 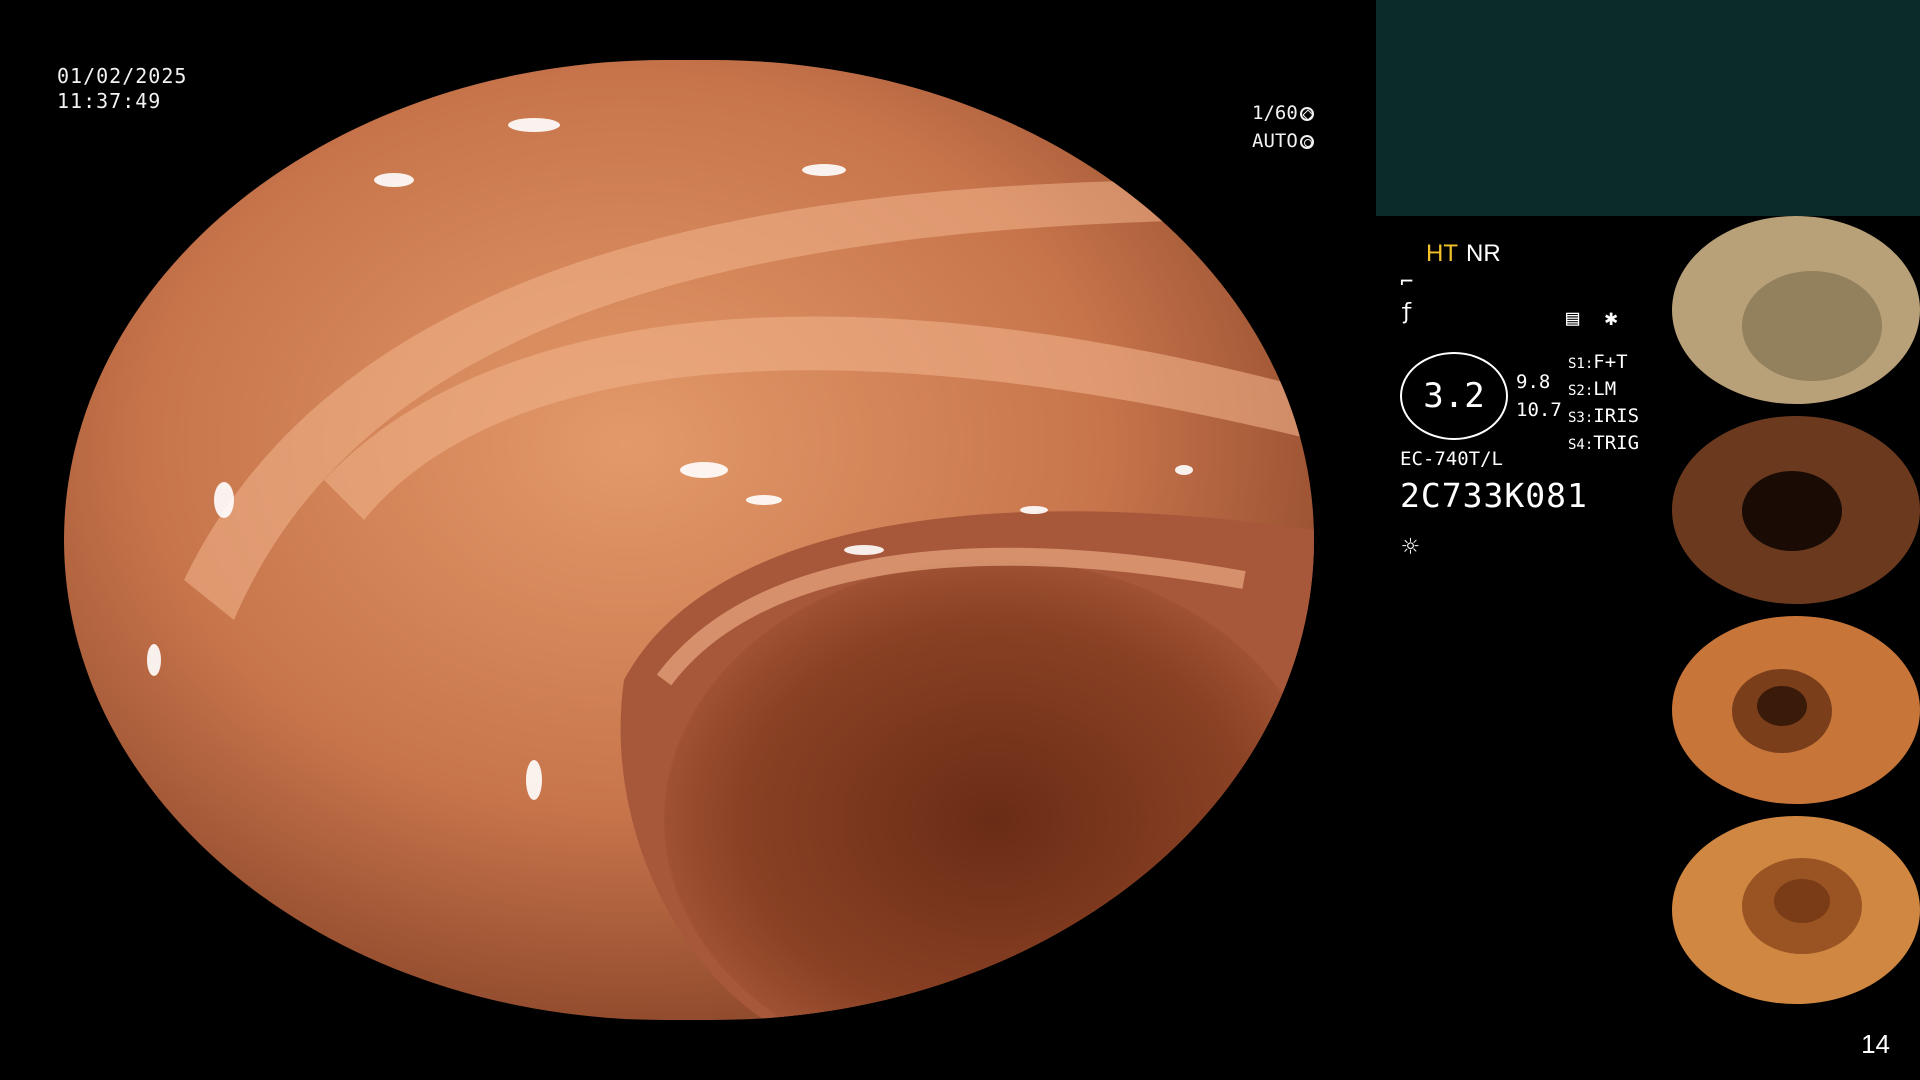 I want to click on setting-row: S3:IRIS, so click(x=1604, y=416).